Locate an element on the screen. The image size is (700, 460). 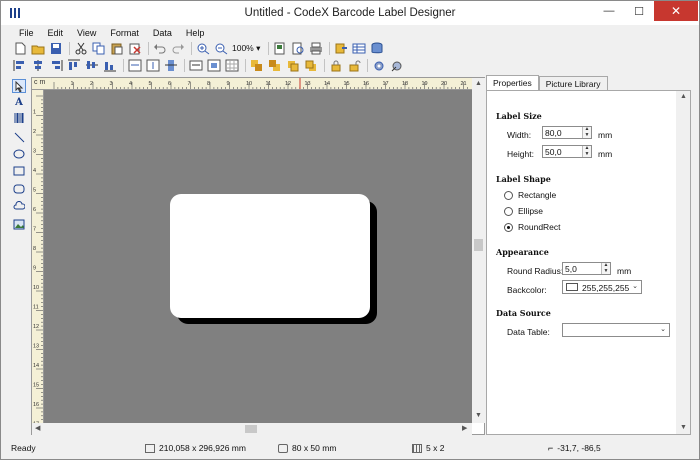
undo-icon is located at coordinates (160, 48).